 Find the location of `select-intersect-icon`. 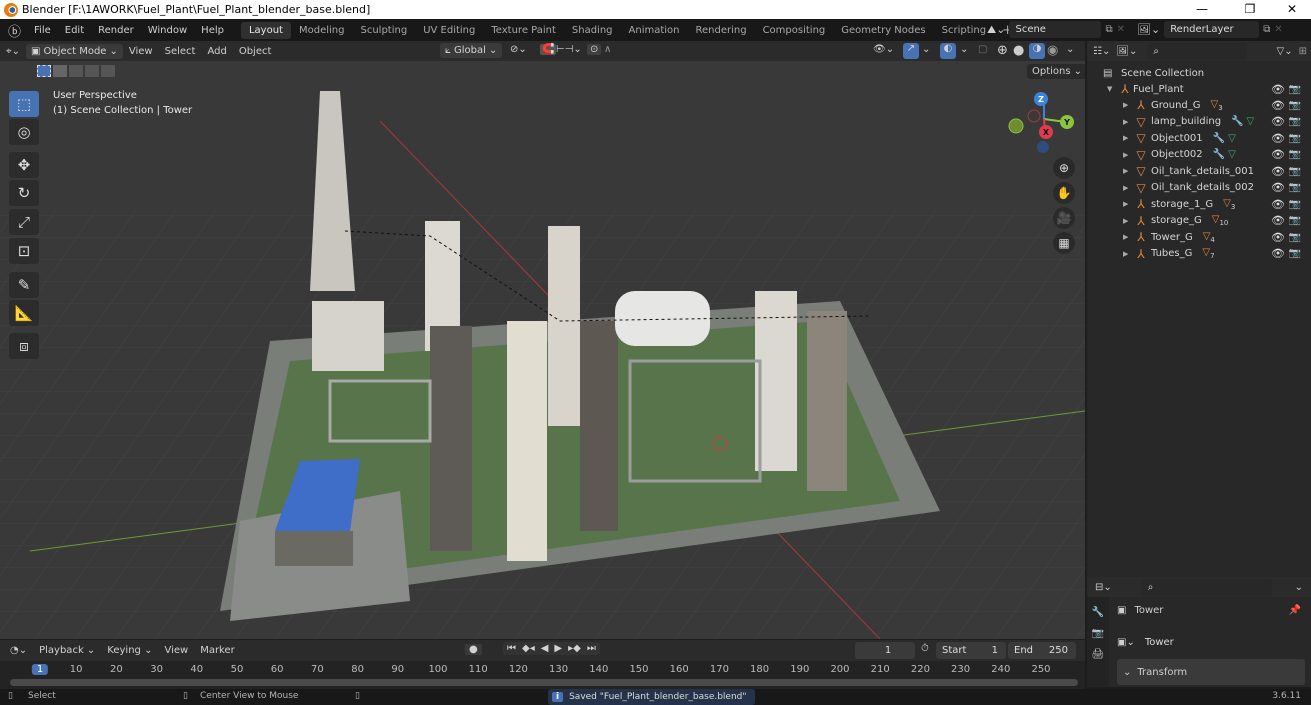

select-intersect-icon is located at coordinates (108, 71).